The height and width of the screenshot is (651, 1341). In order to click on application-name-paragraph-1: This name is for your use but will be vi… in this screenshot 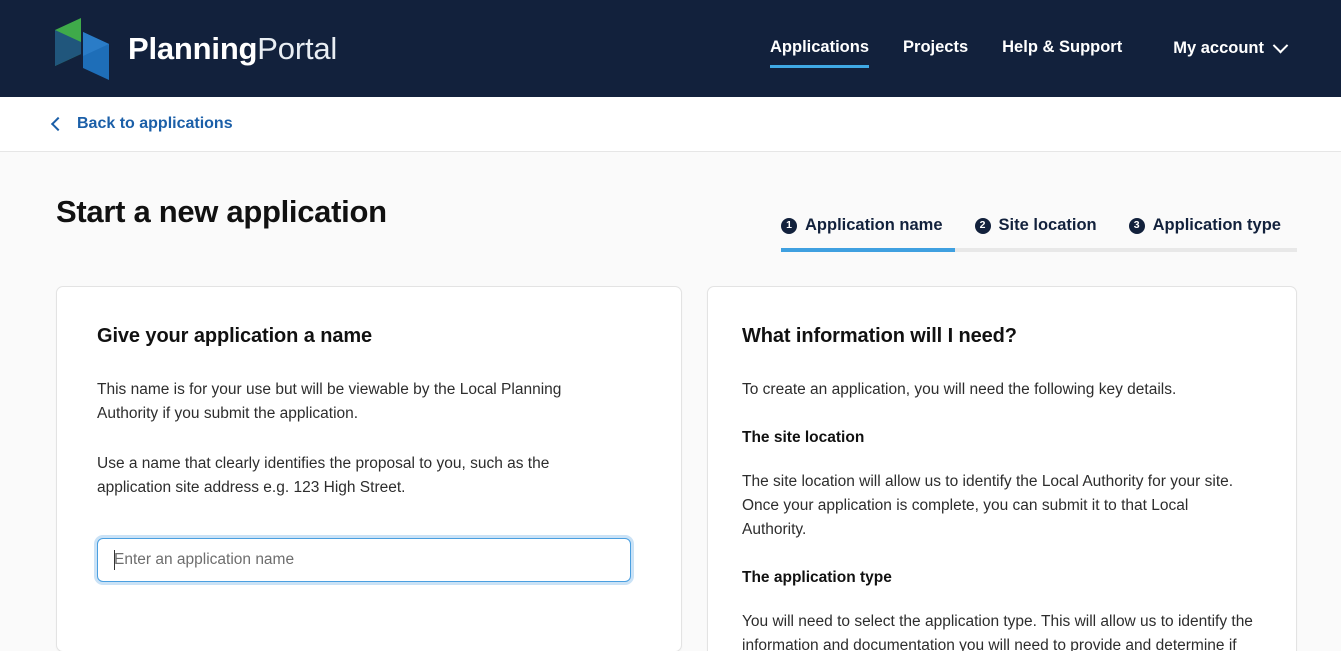, I will do `click(329, 401)`.